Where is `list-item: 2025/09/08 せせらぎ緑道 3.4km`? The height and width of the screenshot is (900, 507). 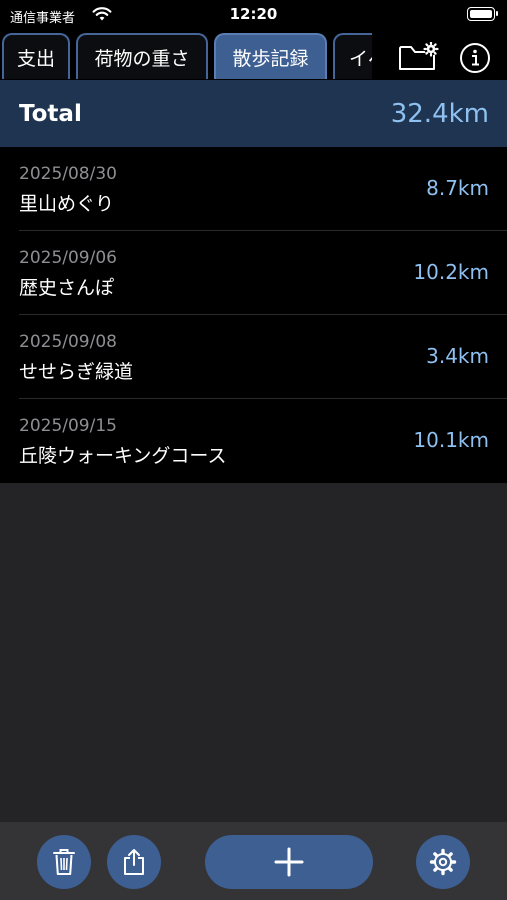 list-item: 2025/09/08 せせらぎ緑道 3.4km is located at coordinates (253, 357).